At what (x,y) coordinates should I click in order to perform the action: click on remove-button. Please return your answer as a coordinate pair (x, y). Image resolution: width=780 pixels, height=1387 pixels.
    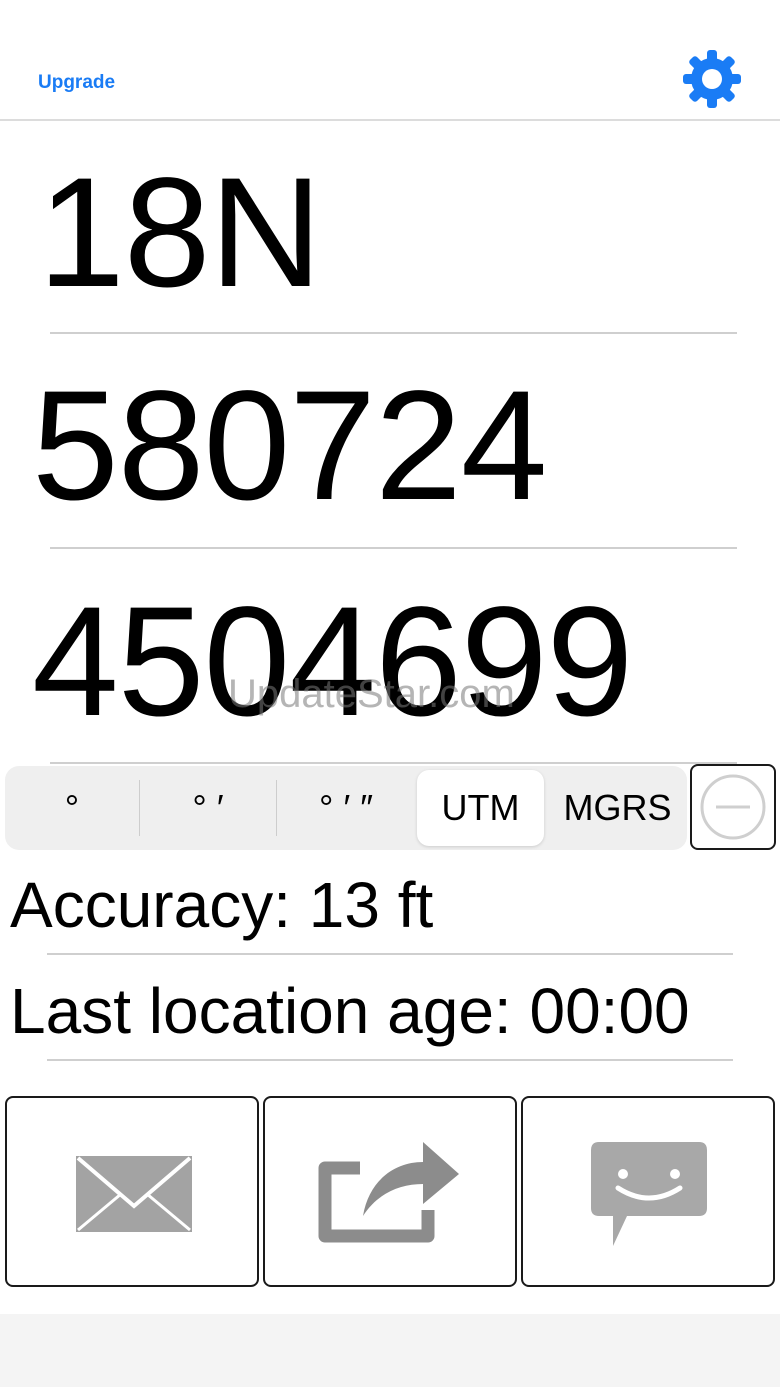
    Looking at the image, I should click on (733, 807).